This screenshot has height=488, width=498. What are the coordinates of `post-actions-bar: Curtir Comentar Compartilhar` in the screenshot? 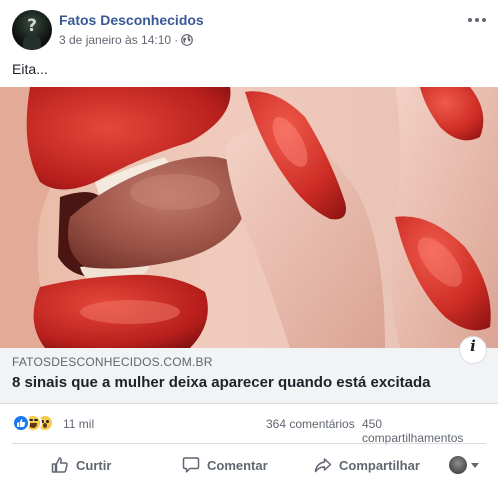 It's located at (249, 465).